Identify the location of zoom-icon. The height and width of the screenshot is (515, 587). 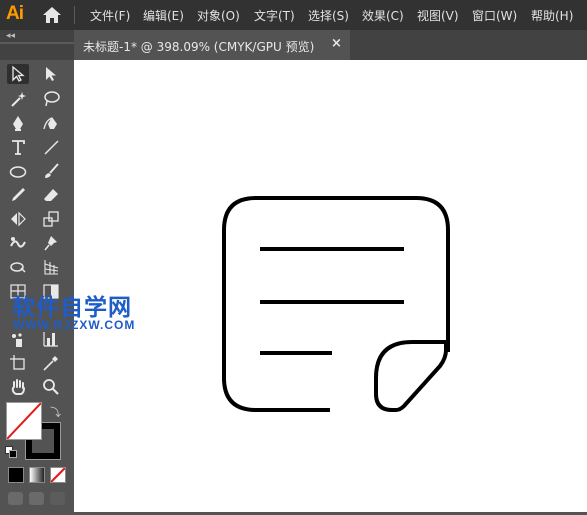
(51, 387).